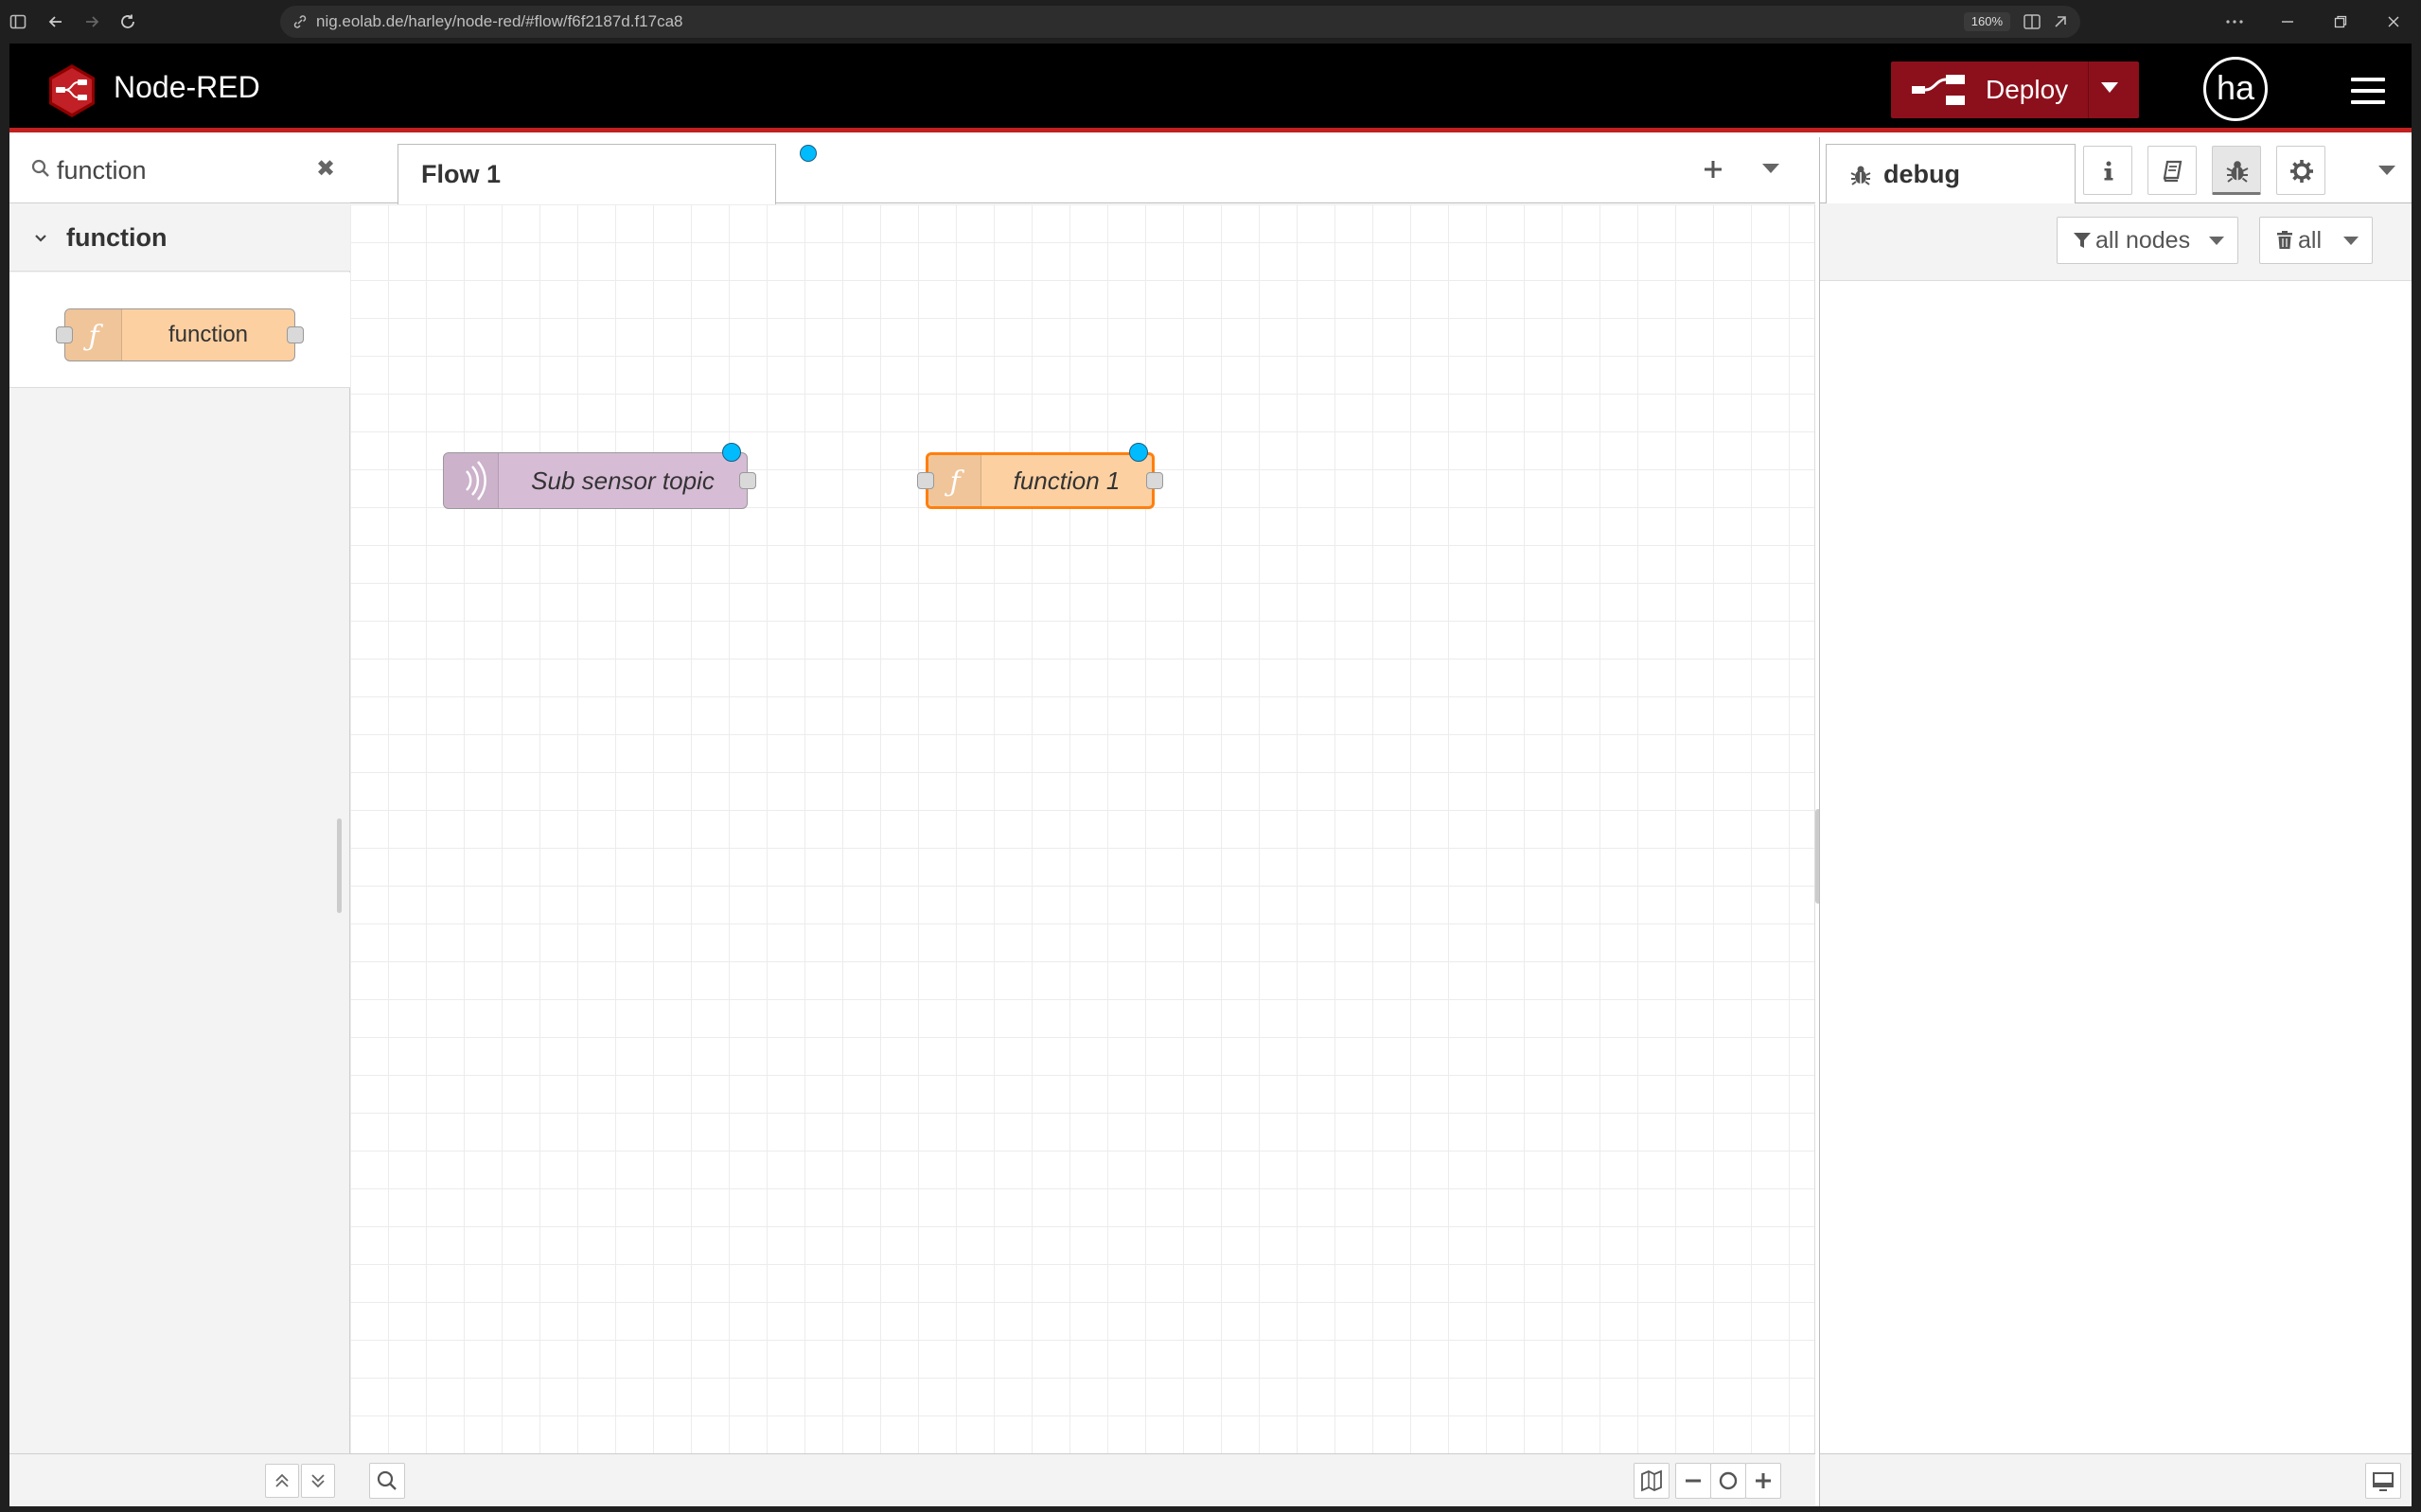  What do you see at coordinates (2340, 22) in the screenshot?
I see `restore-icon` at bounding box center [2340, 22].